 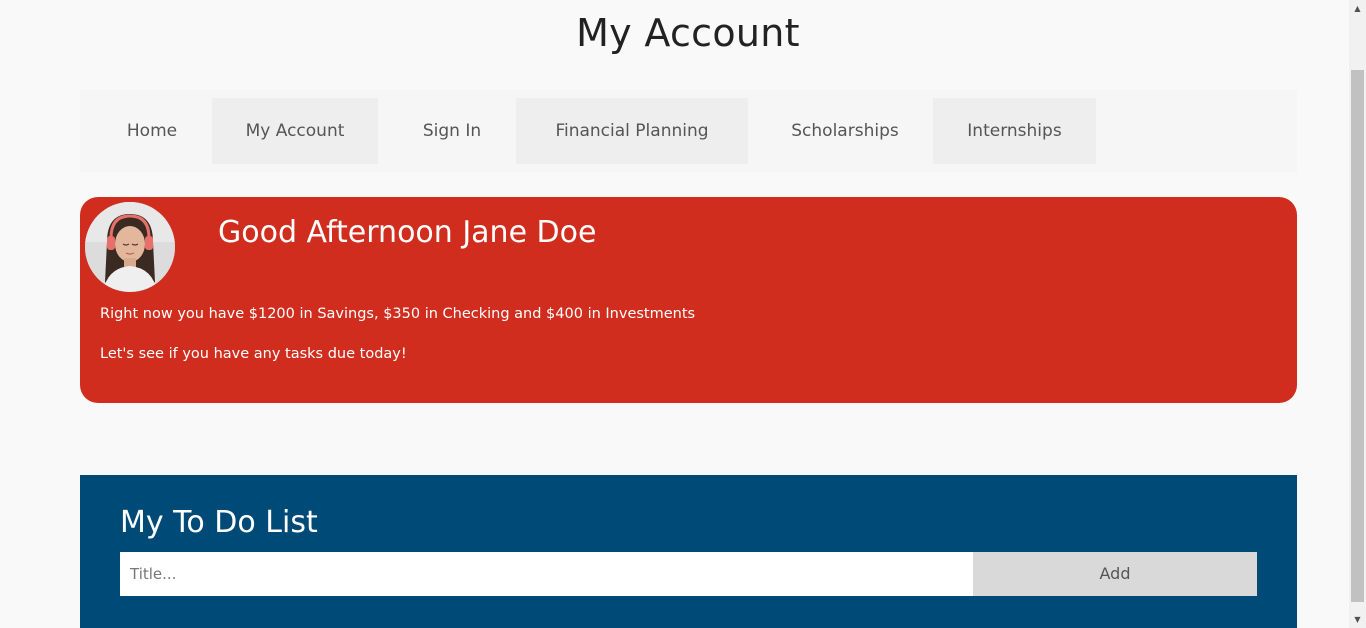 What do you see at coordinates (1357, 619) in the screenshot?
I see `scroll-down-arrow-icon: ▼` at bounding box center [1357, 619].